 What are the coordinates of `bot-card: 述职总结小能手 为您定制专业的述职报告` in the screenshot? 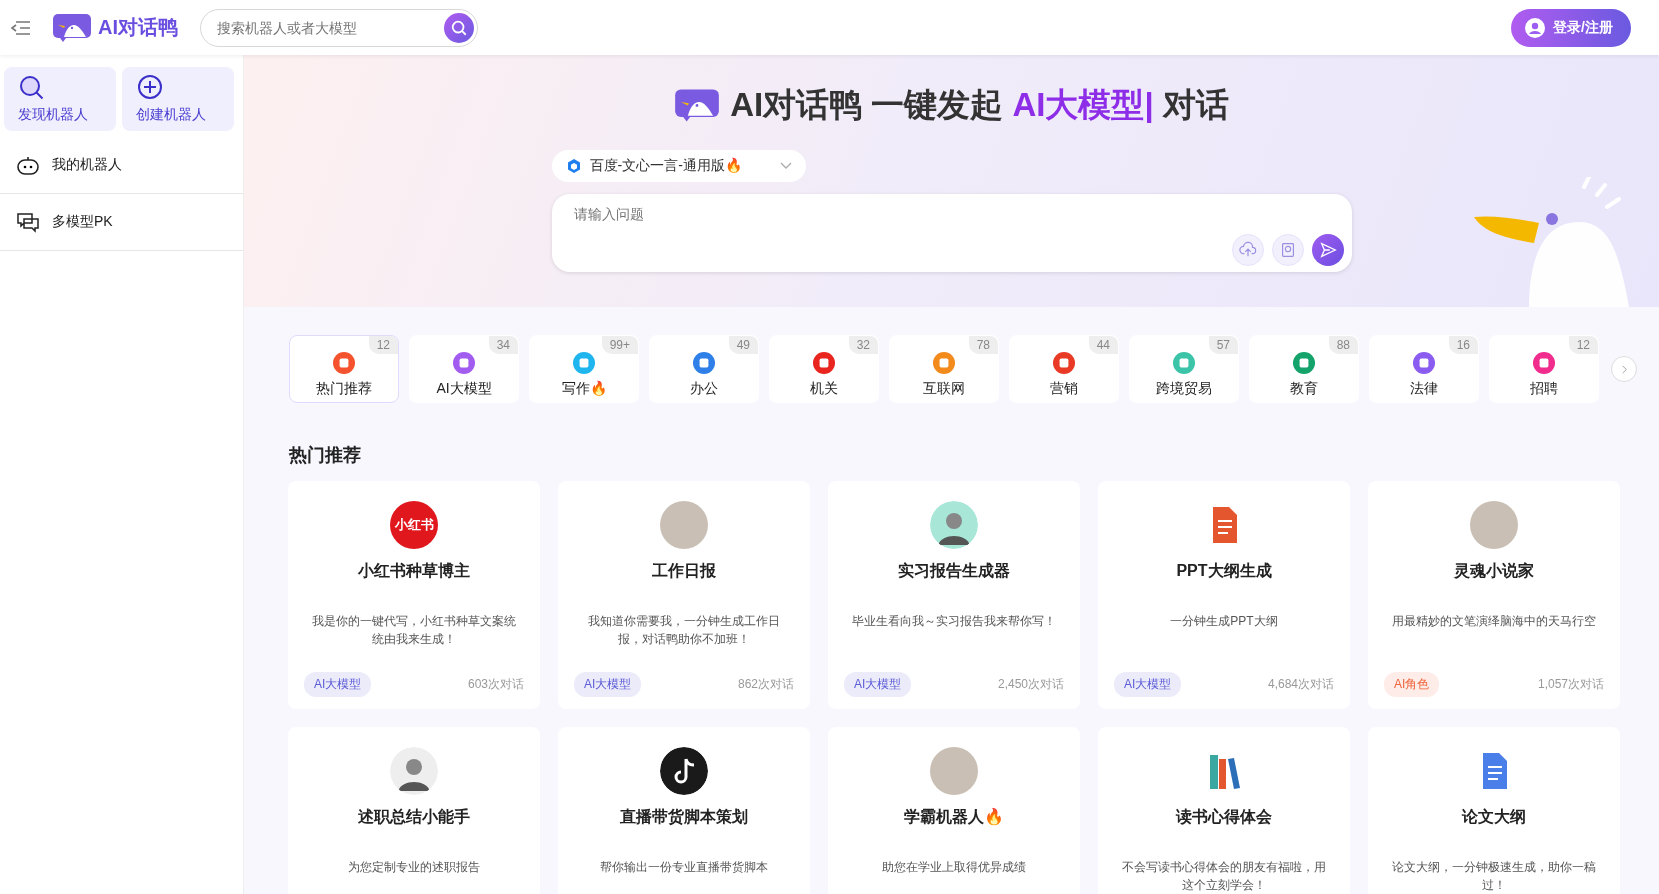 It's located at (414, 810).